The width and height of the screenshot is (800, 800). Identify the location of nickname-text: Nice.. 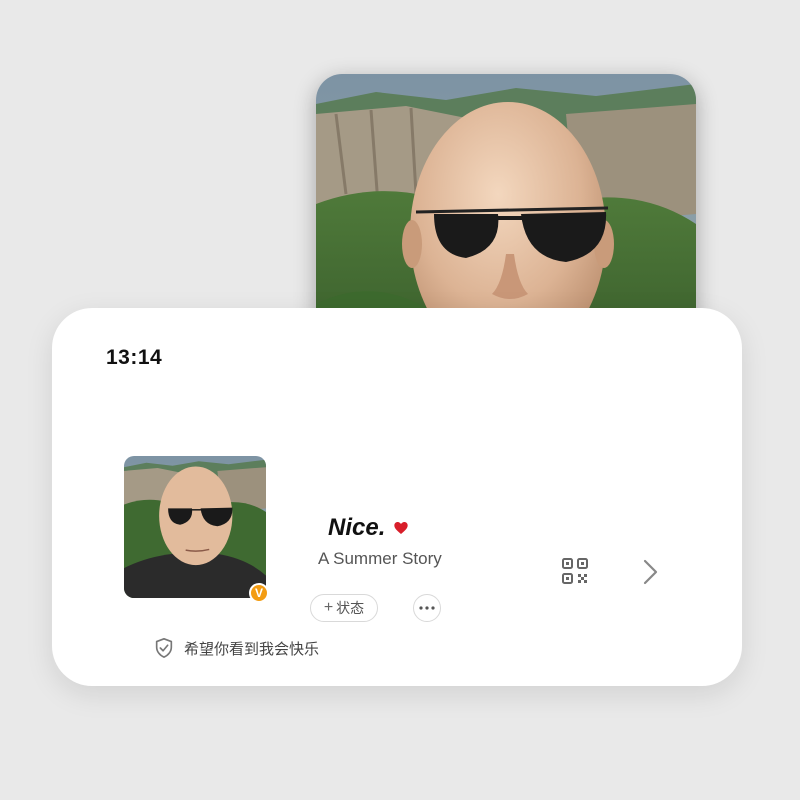
(357, 527).